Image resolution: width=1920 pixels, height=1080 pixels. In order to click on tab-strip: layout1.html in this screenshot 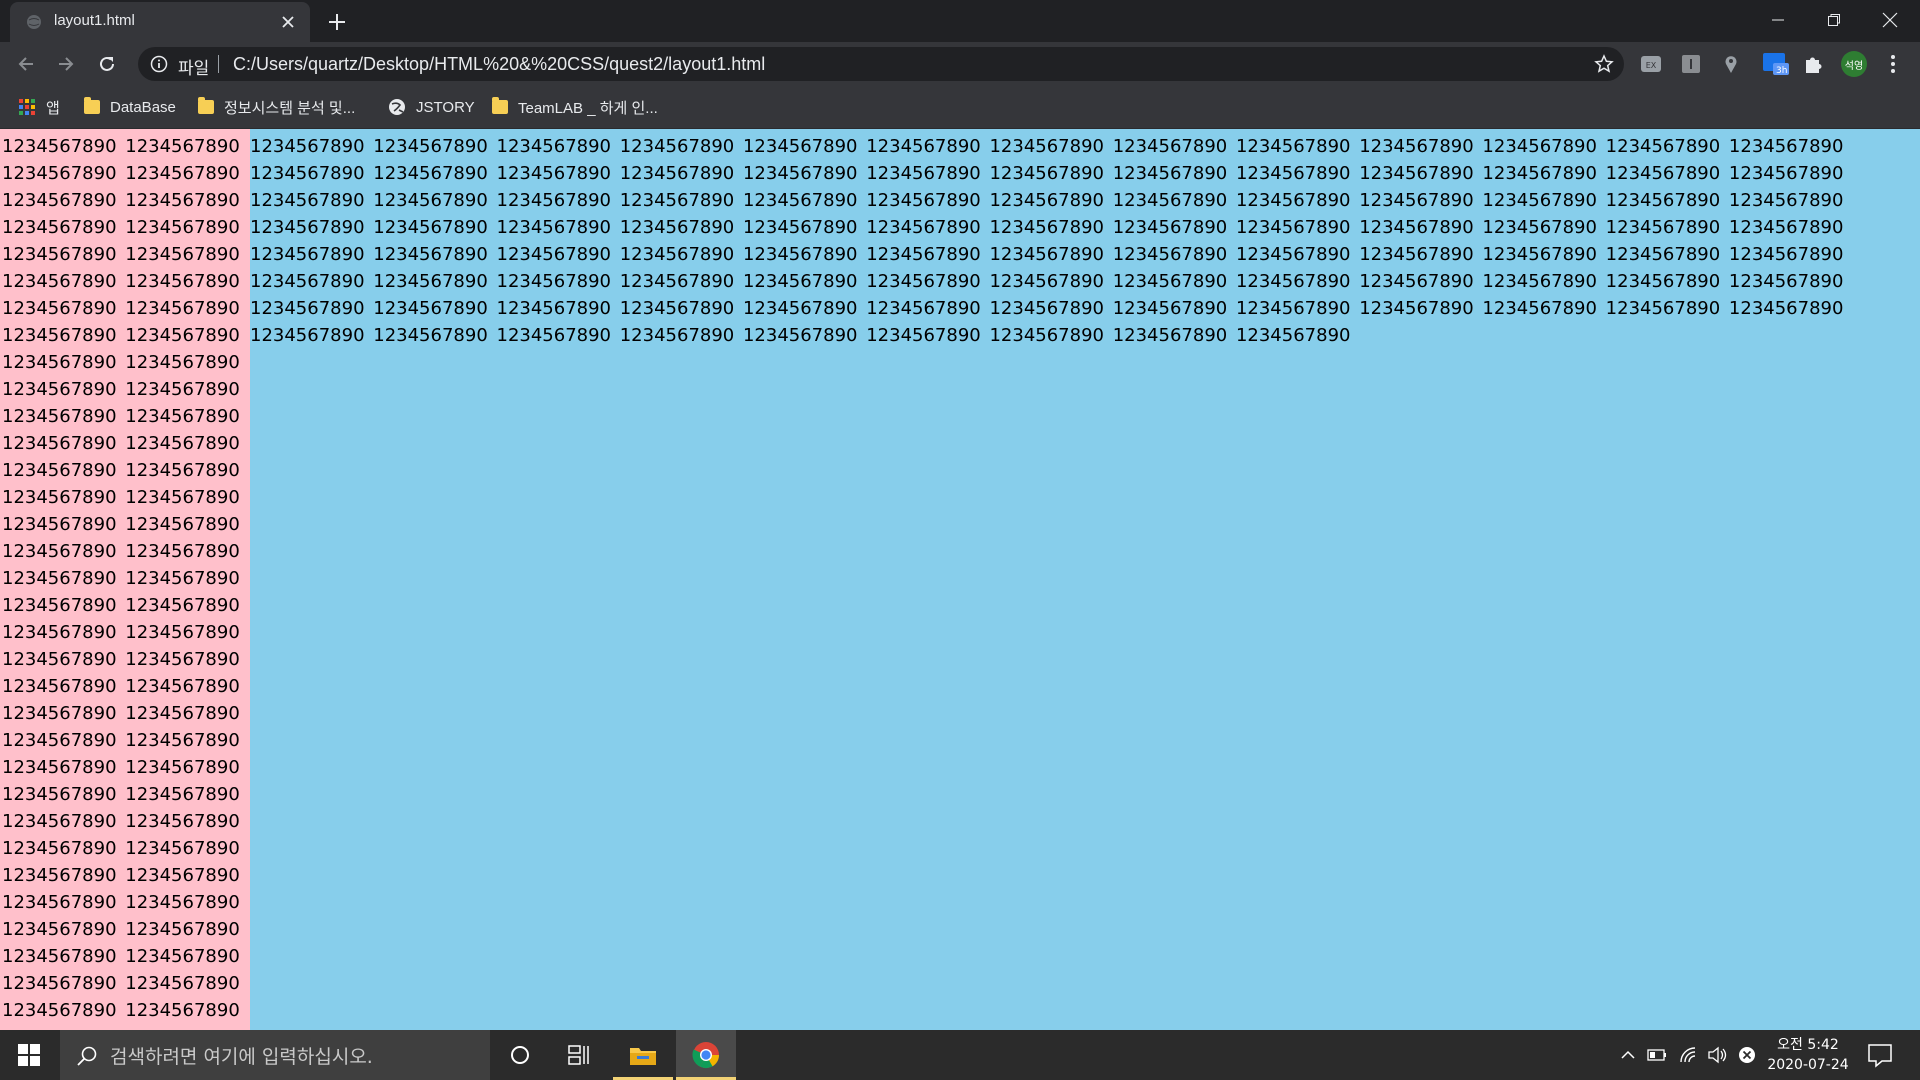, I will do `click(960, 21)`.